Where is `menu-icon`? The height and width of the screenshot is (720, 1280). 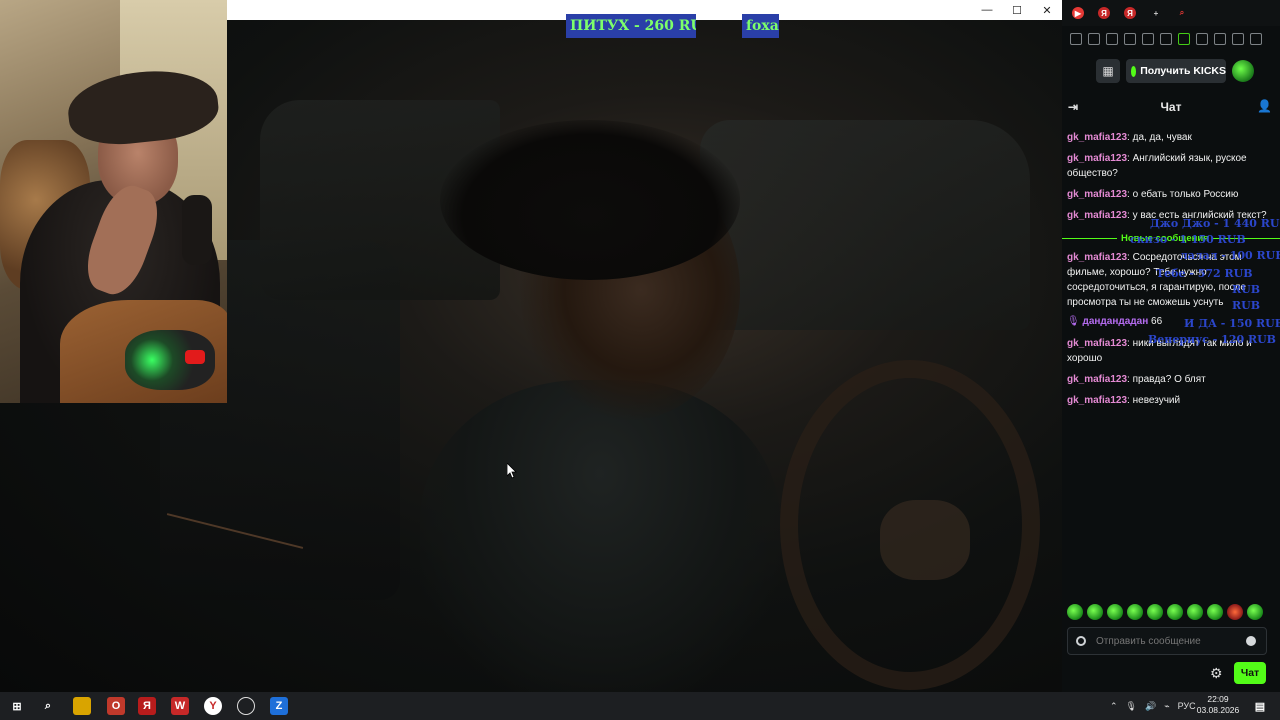
menu-icon is located at coordinates (1256, 39).